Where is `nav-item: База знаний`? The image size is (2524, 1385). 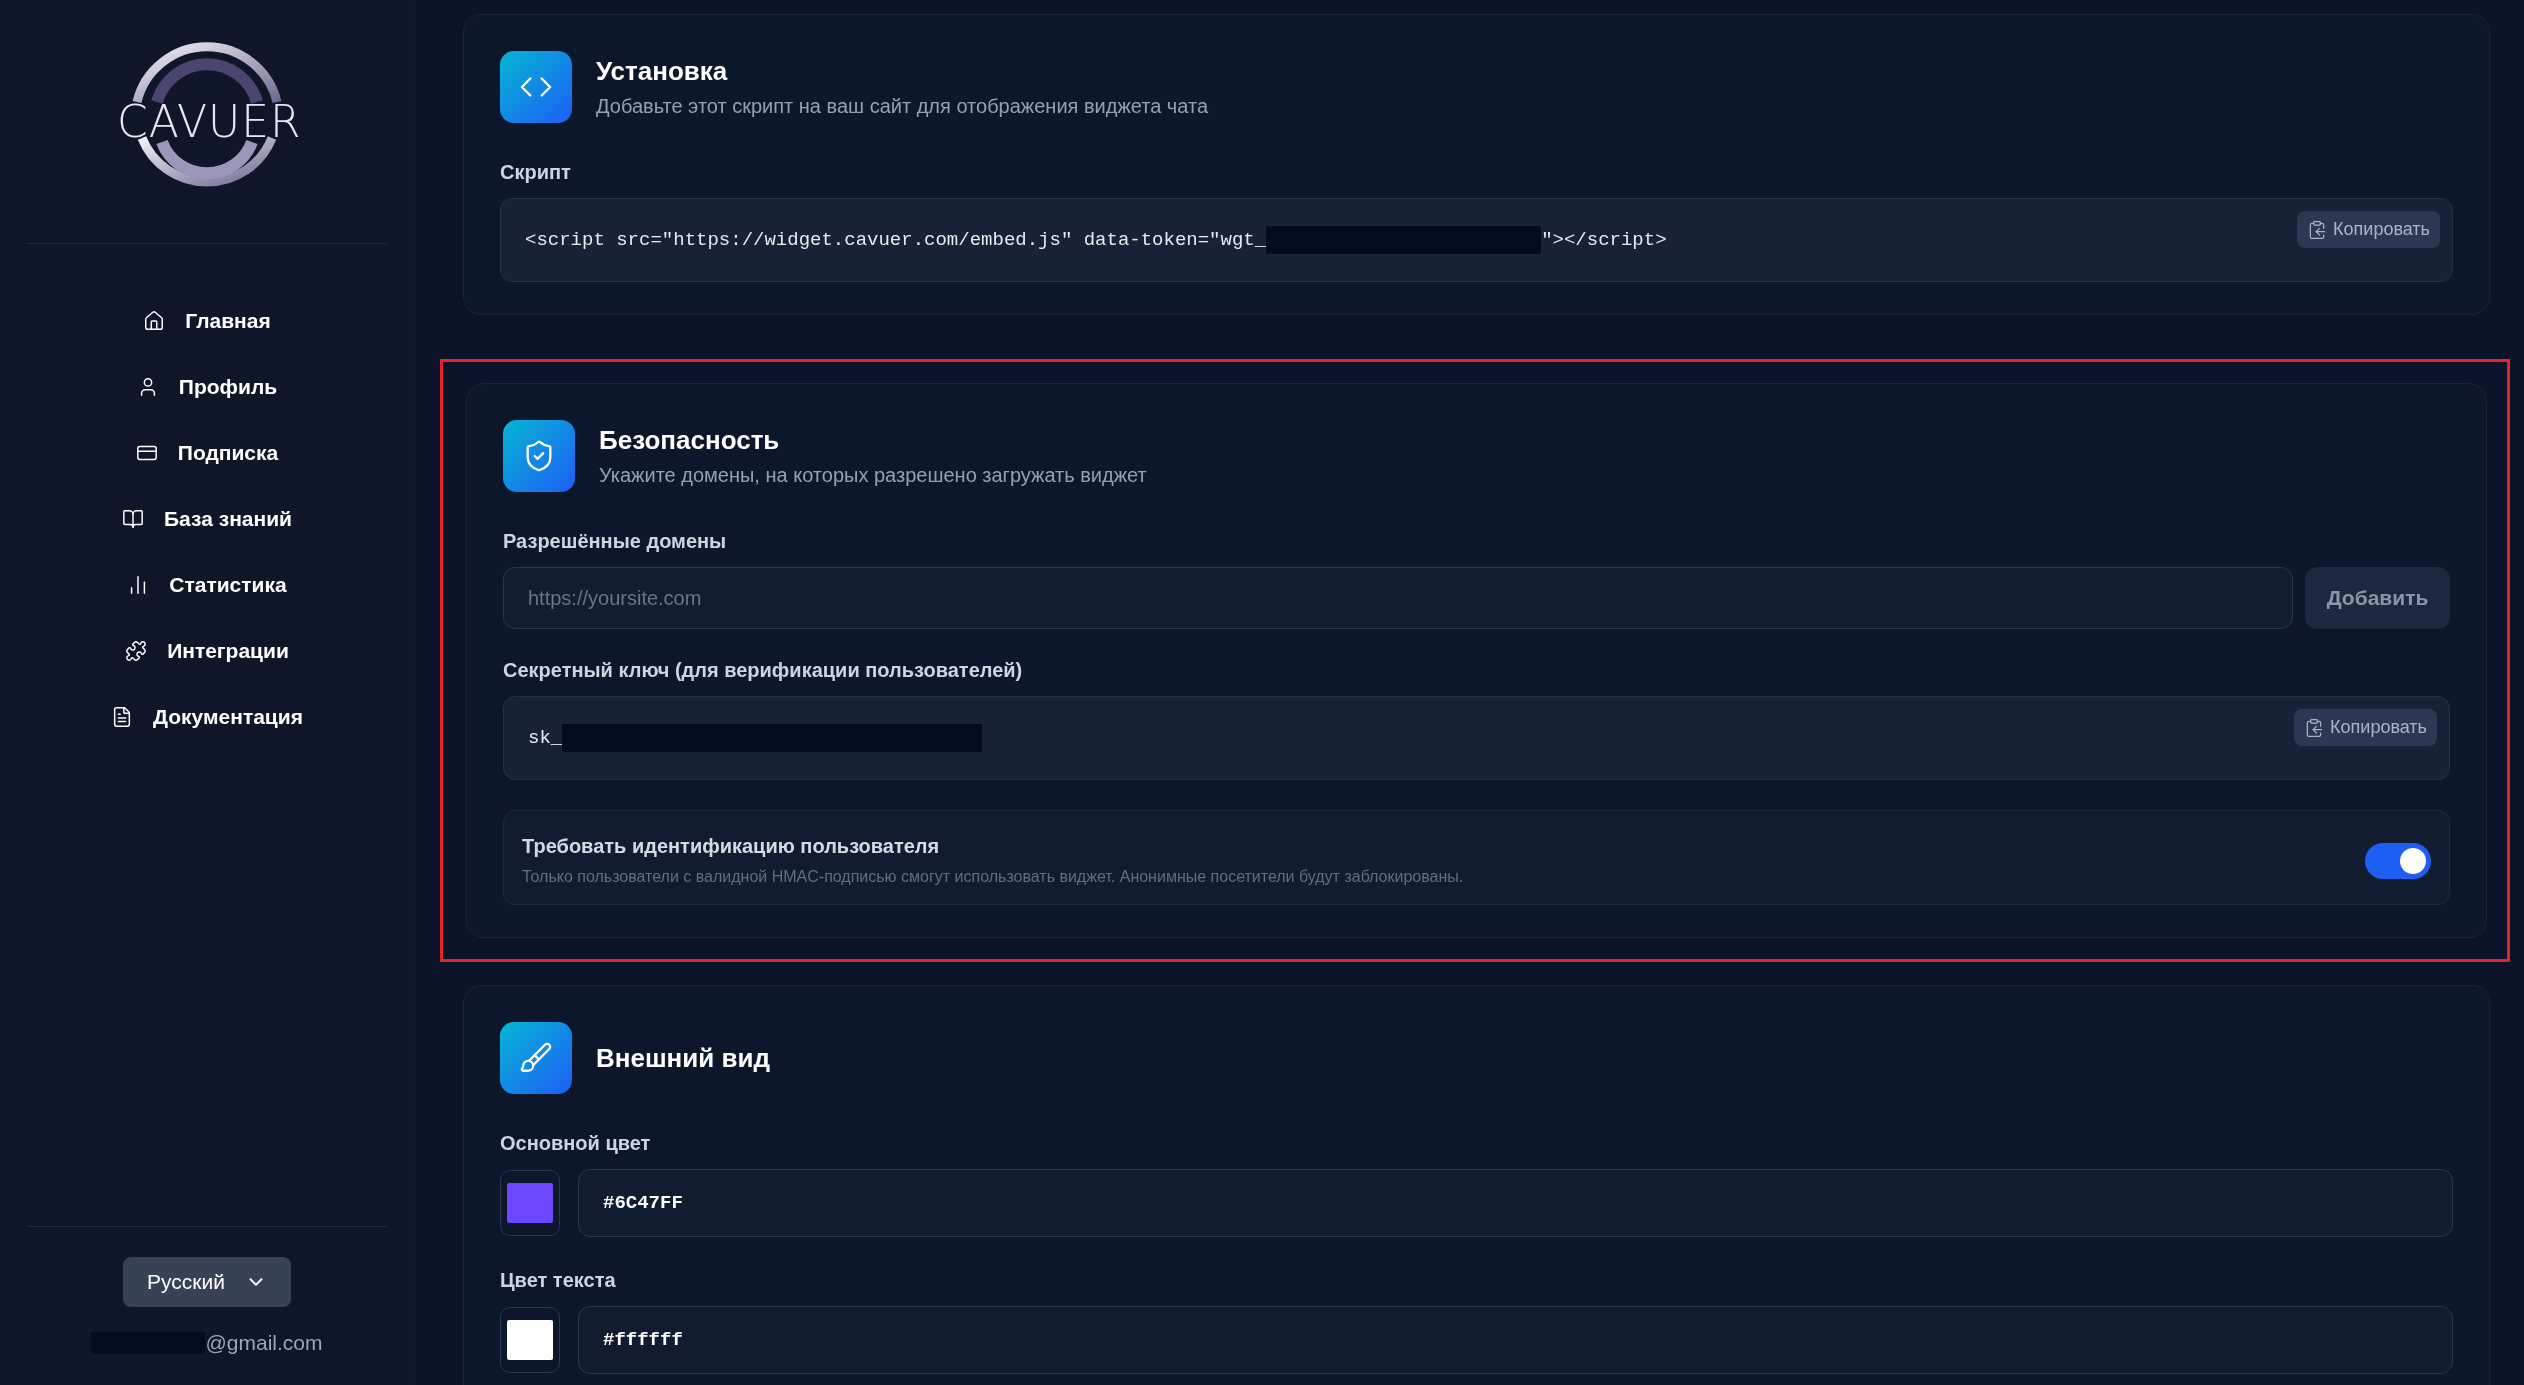 nav-item: База знаний is located at coordinates (207, 519).